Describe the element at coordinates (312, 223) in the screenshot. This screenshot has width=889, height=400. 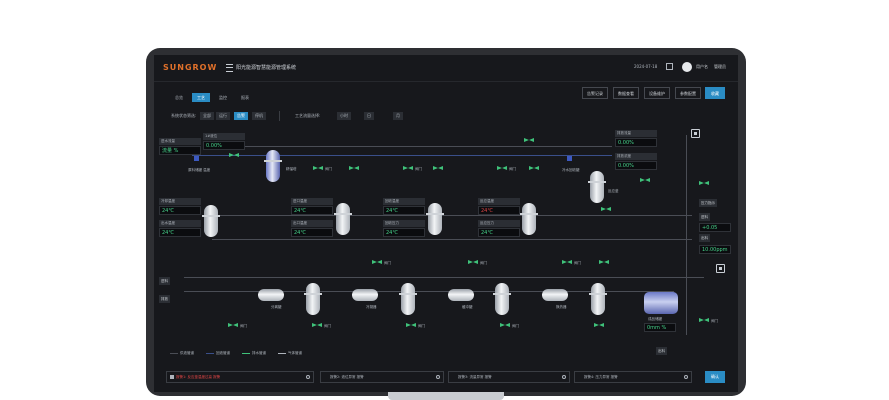
I see `panel-label: 出口温度` at that location.